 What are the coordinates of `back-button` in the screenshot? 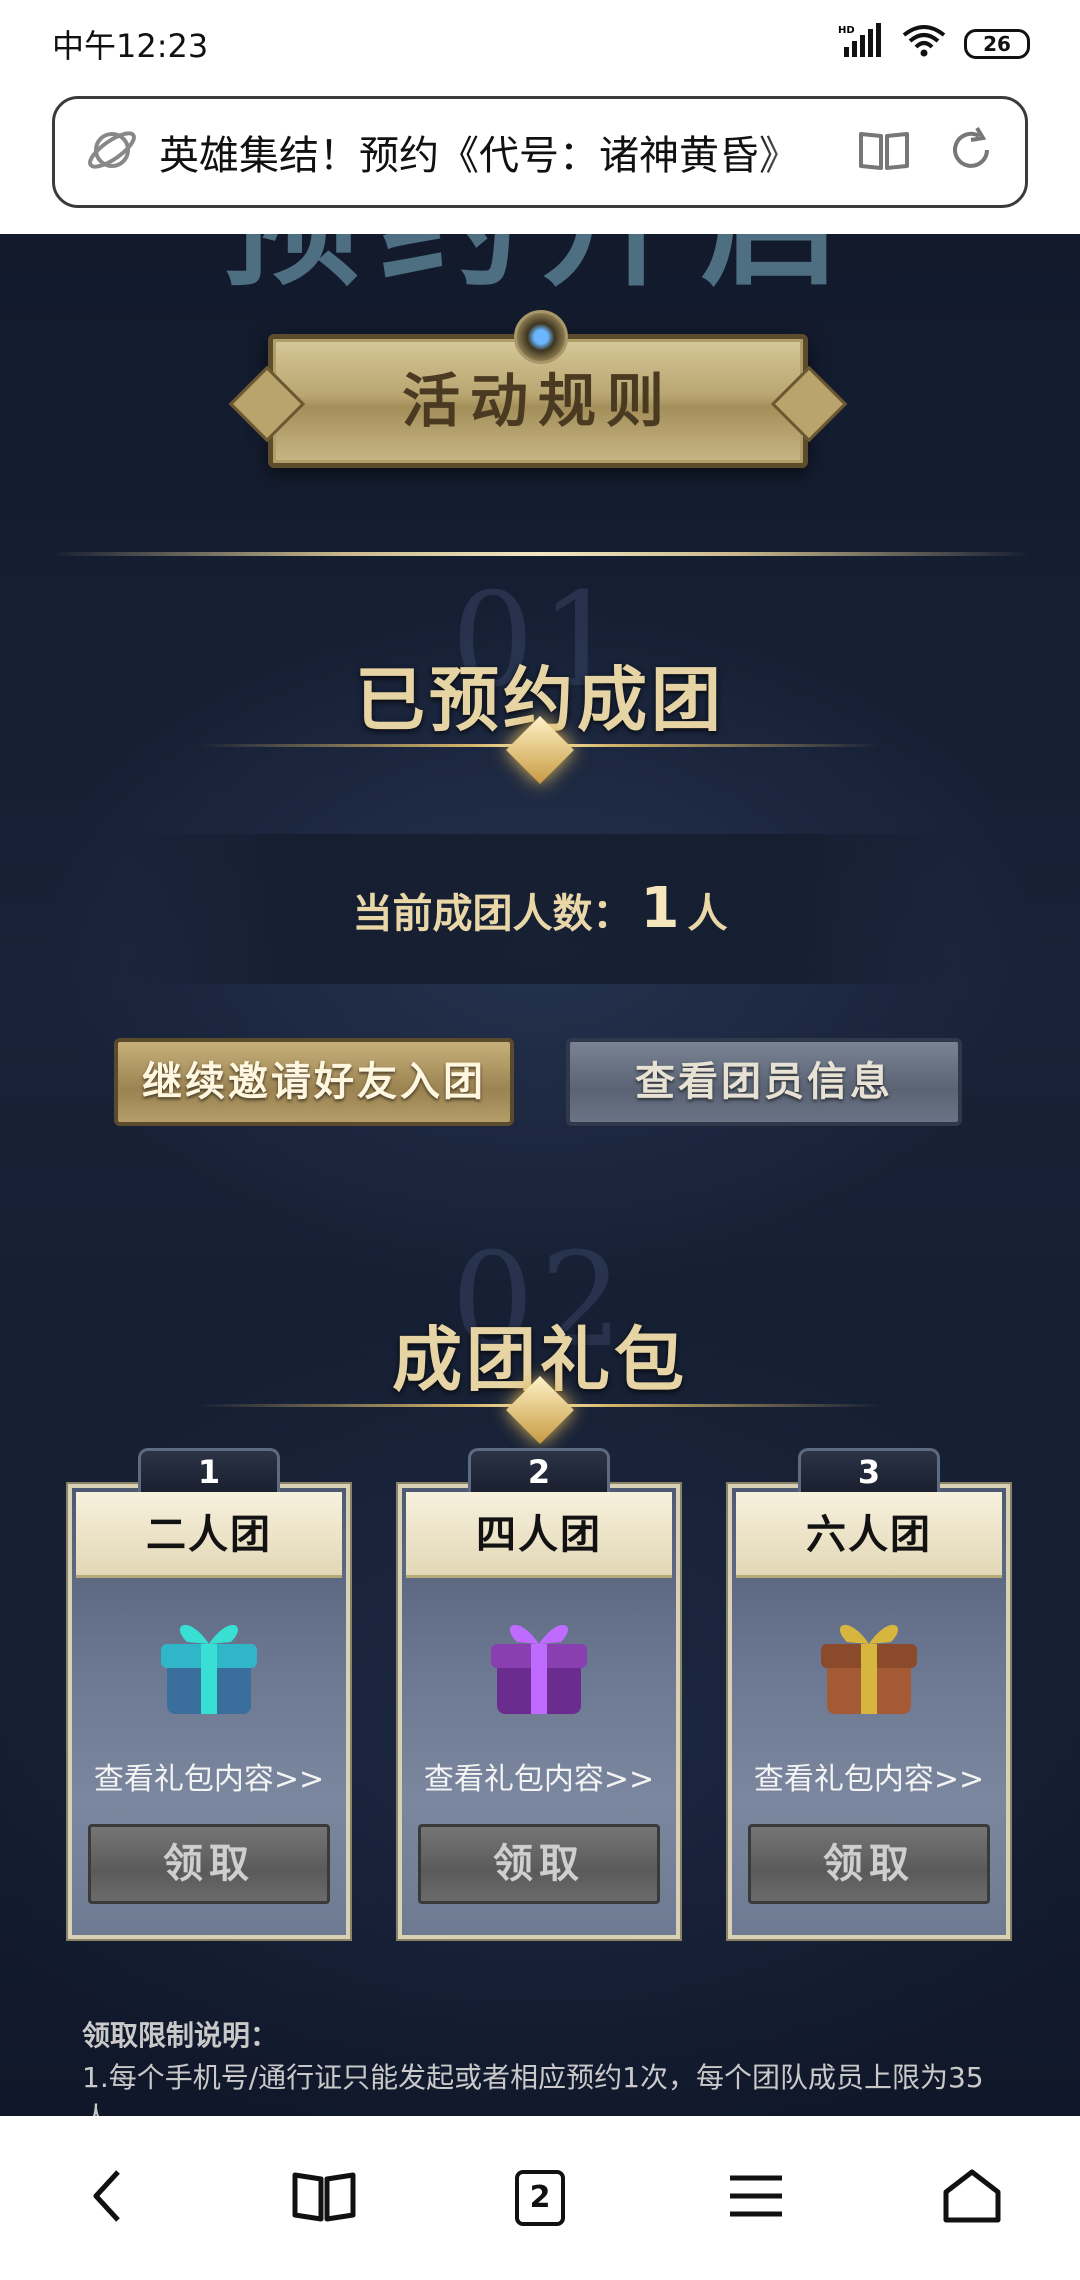 It's located at (108, 2198).